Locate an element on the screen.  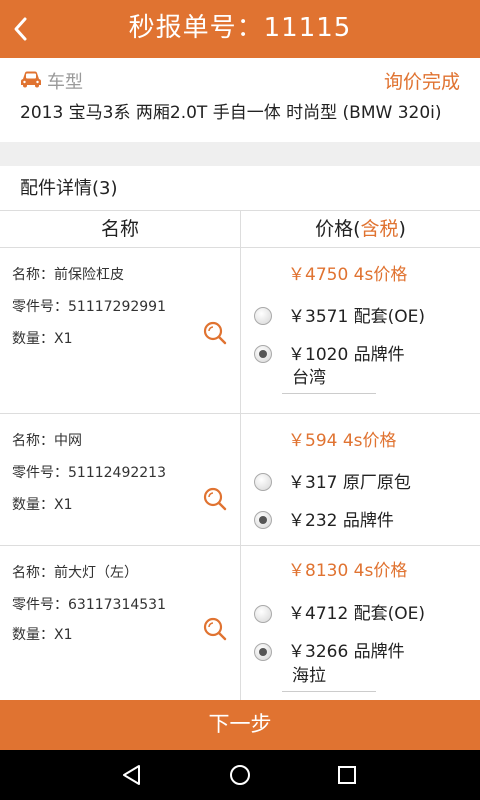
oe-option-label: ￥3571 配套(OE) is located at coordinates (356, 314).